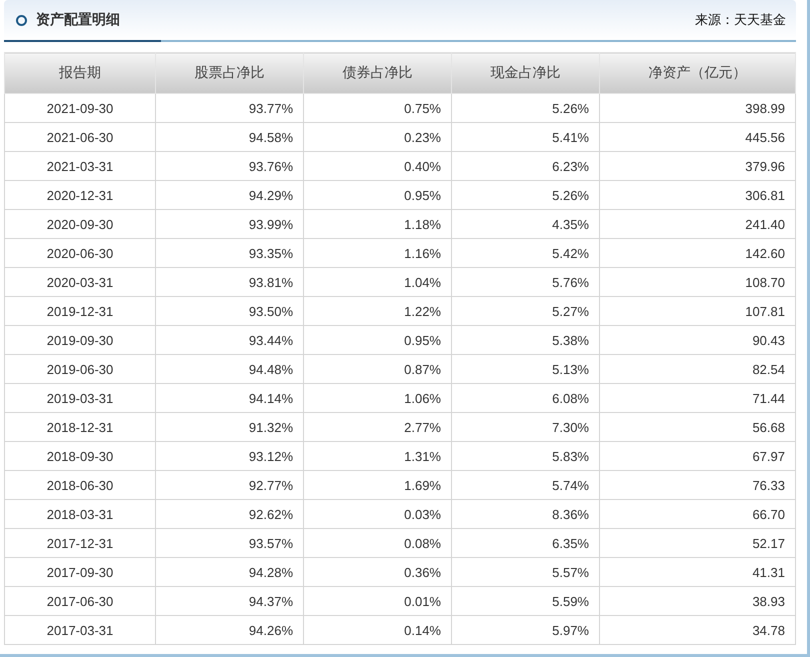 Image resolution: width=810 pixels, height=657 pixels. What do you see at coordinates (378, 485) in the screenshot?
I see `table-cell: 1.69%` at bounding box center [378, 485].